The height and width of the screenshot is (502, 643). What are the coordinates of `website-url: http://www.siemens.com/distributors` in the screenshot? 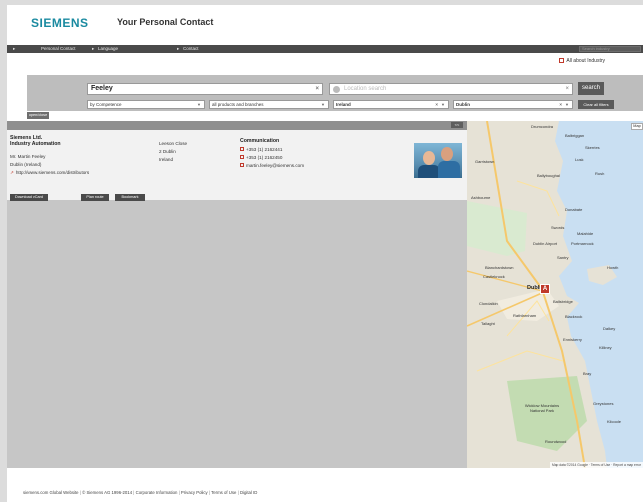 It's located at (52, 172).